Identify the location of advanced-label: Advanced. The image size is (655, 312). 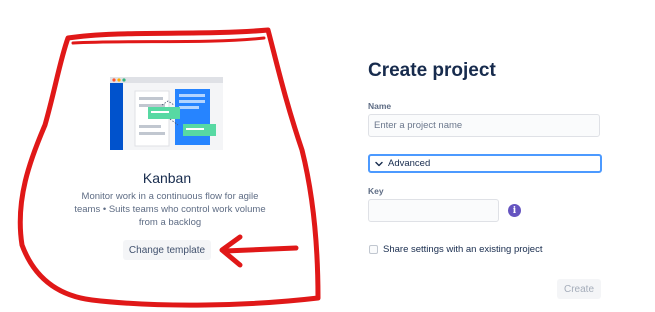
(409, 163).